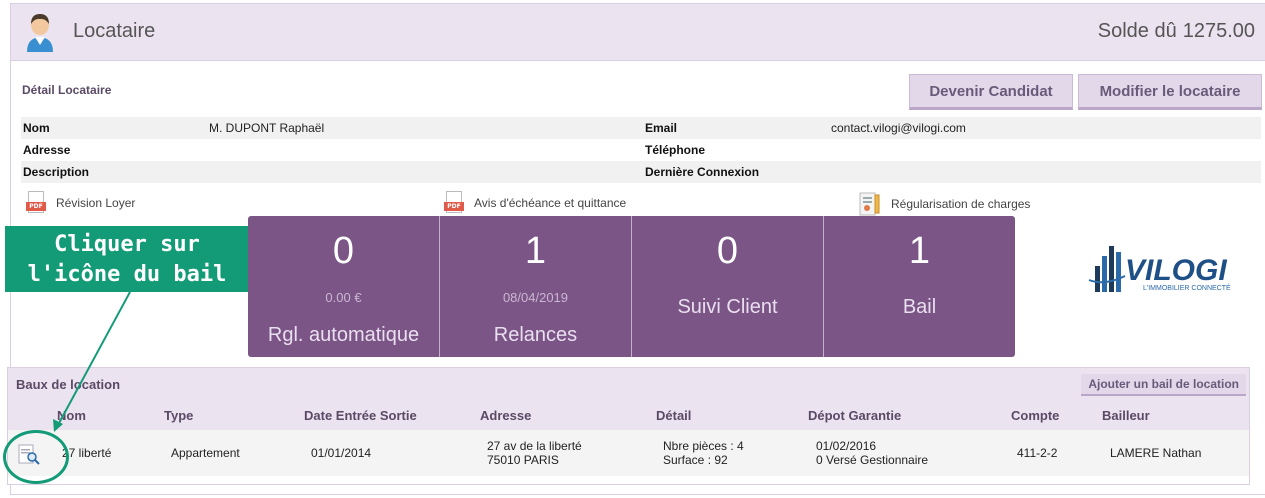 The width and height of the screenshot is (1265, 498). Describe the element at coordinates (961, 204) in the screenshot. I see `doc-label: Régularisation de charges` at that location.